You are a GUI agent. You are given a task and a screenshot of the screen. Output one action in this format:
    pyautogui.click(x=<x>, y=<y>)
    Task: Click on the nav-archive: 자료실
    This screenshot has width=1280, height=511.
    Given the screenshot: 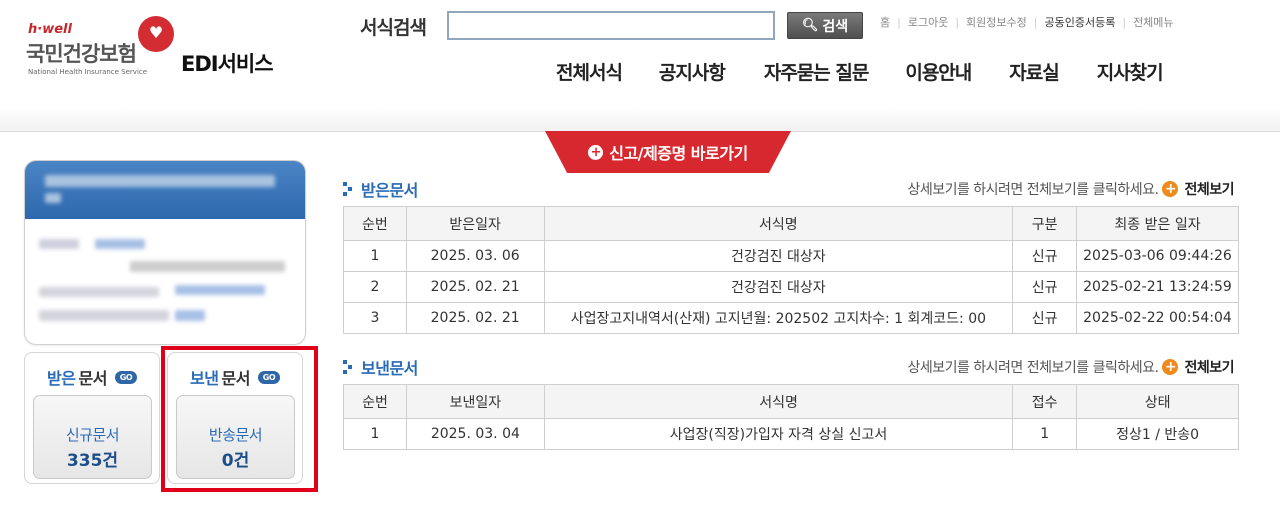 What is the action you would take?
    pyautogui.click(x=1034, y=71)
    